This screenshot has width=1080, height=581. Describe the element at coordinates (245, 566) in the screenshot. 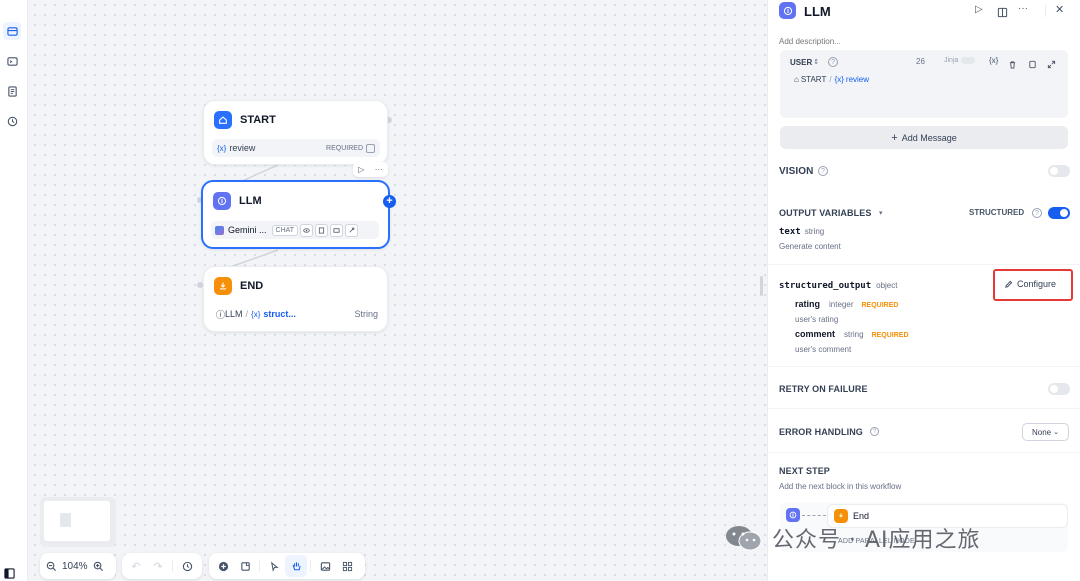

I see `add-note-icon` at that location.